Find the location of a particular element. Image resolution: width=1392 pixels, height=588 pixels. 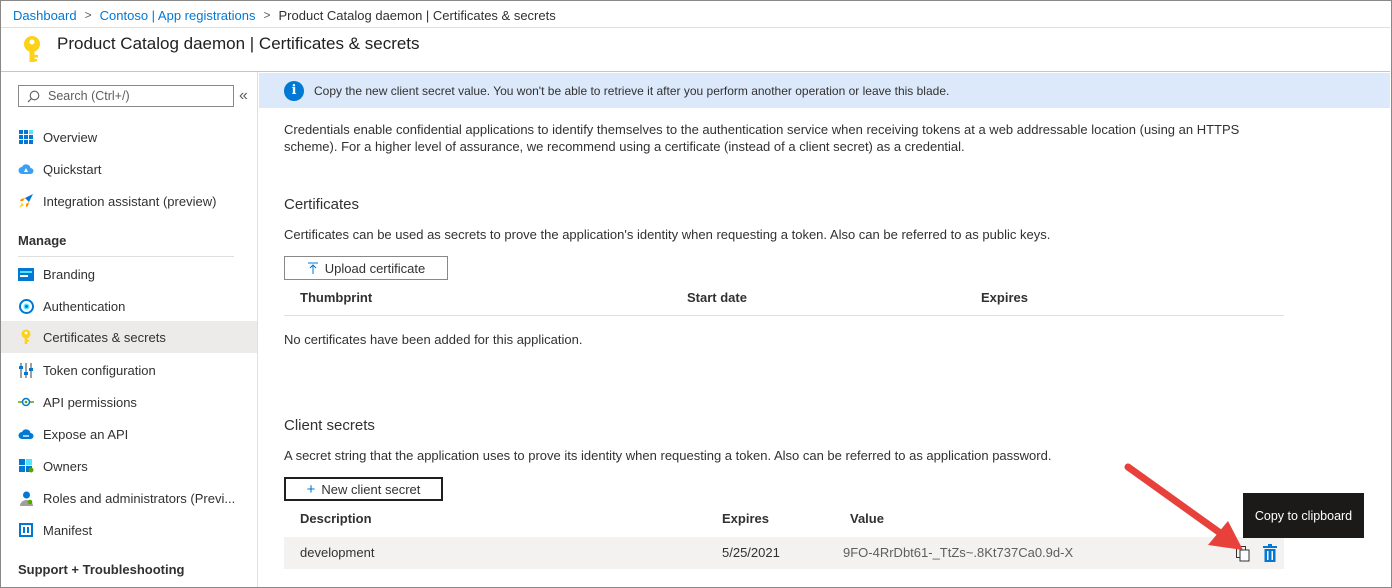

sidebar-item-label: Quickstart is located at coordinates (72, 169).